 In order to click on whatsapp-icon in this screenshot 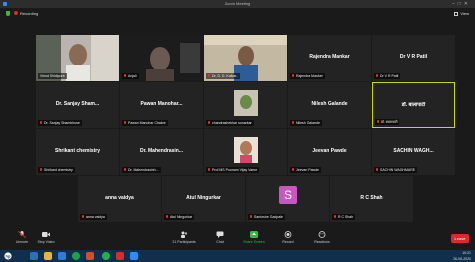, I will do `click(106, 256)`.